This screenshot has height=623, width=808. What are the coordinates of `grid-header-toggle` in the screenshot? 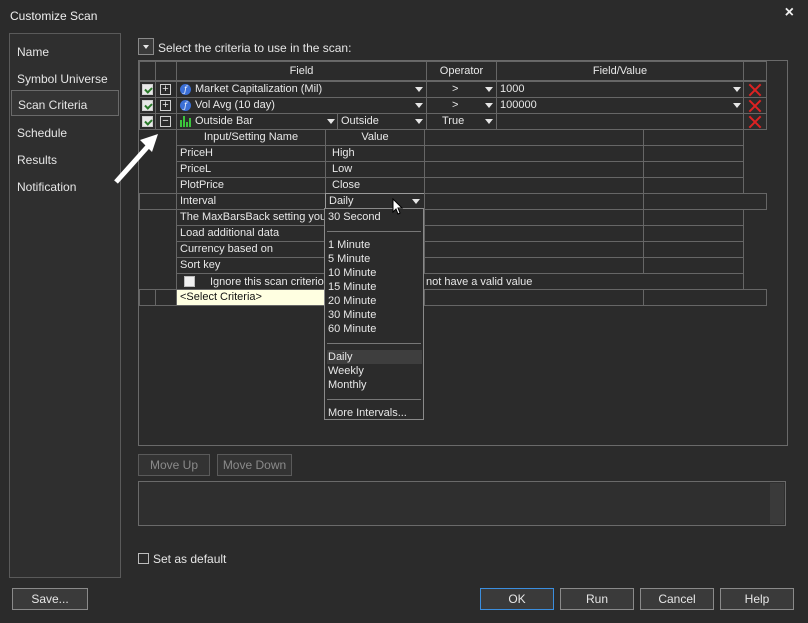 It's located at (166, 71).